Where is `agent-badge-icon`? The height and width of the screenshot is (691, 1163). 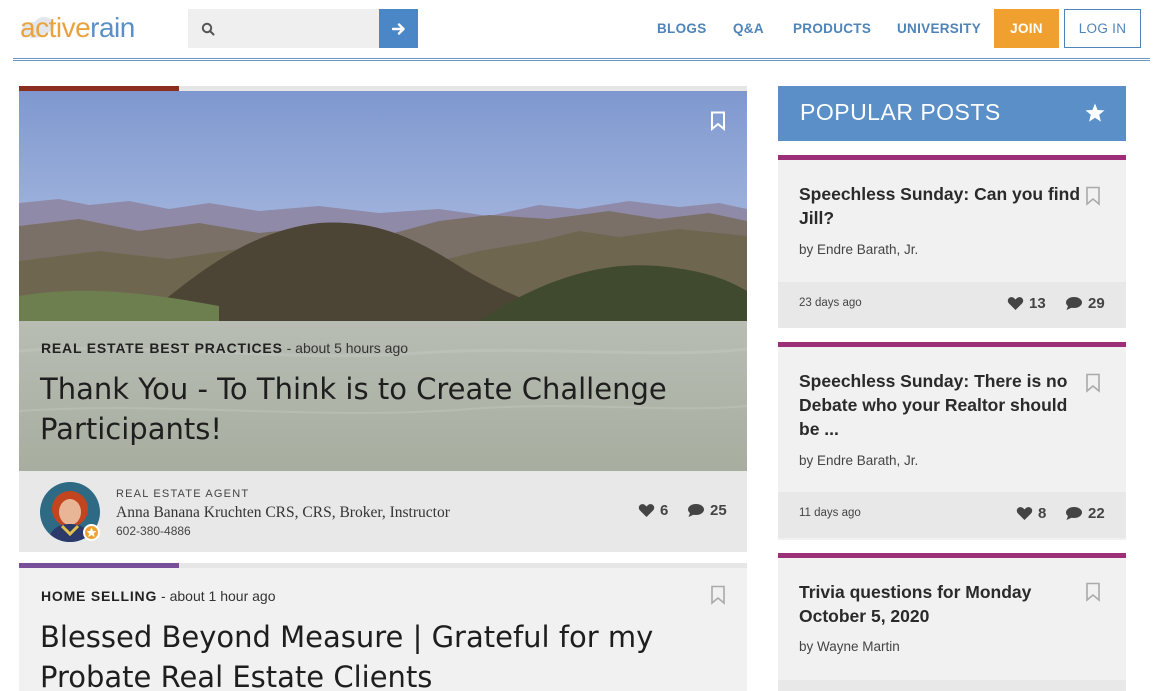
agent-badge-icon is located at coordinates (91, 532).